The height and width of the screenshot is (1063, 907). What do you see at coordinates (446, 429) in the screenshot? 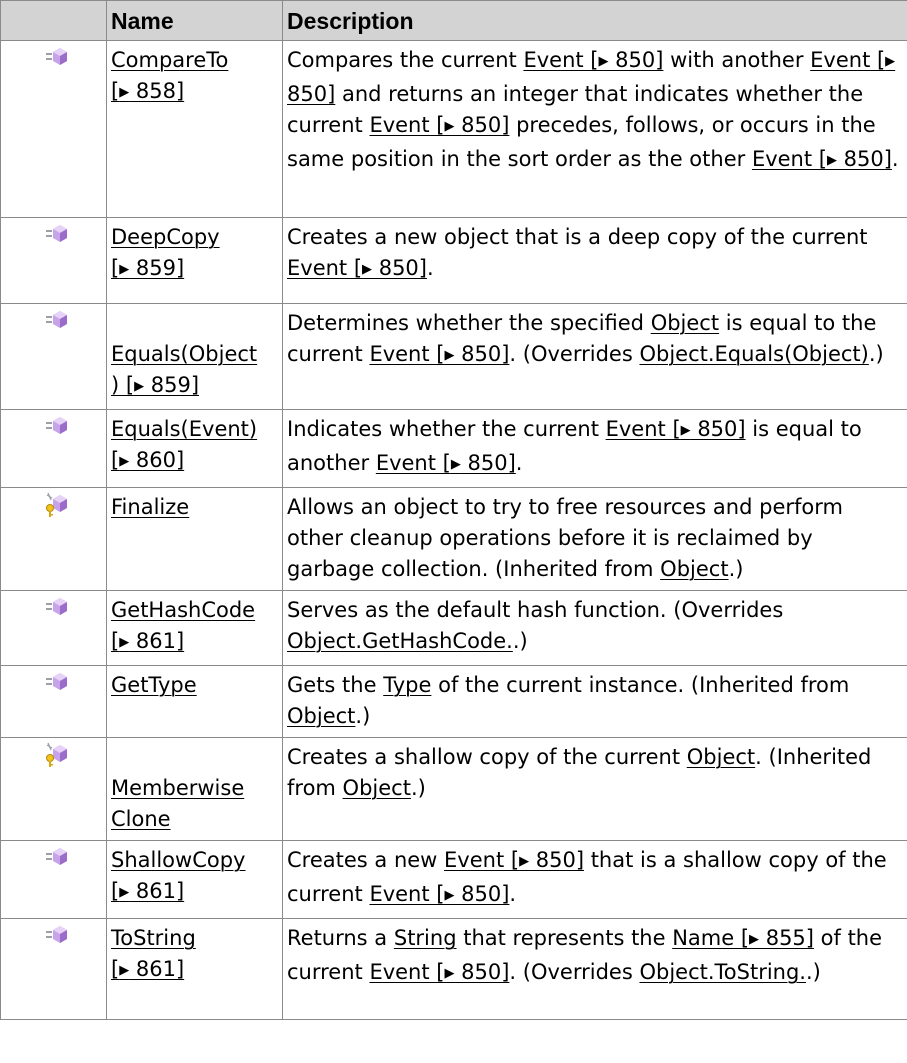
I see `desc-text: Indicates whether the current` at bounding box center [446, 429].